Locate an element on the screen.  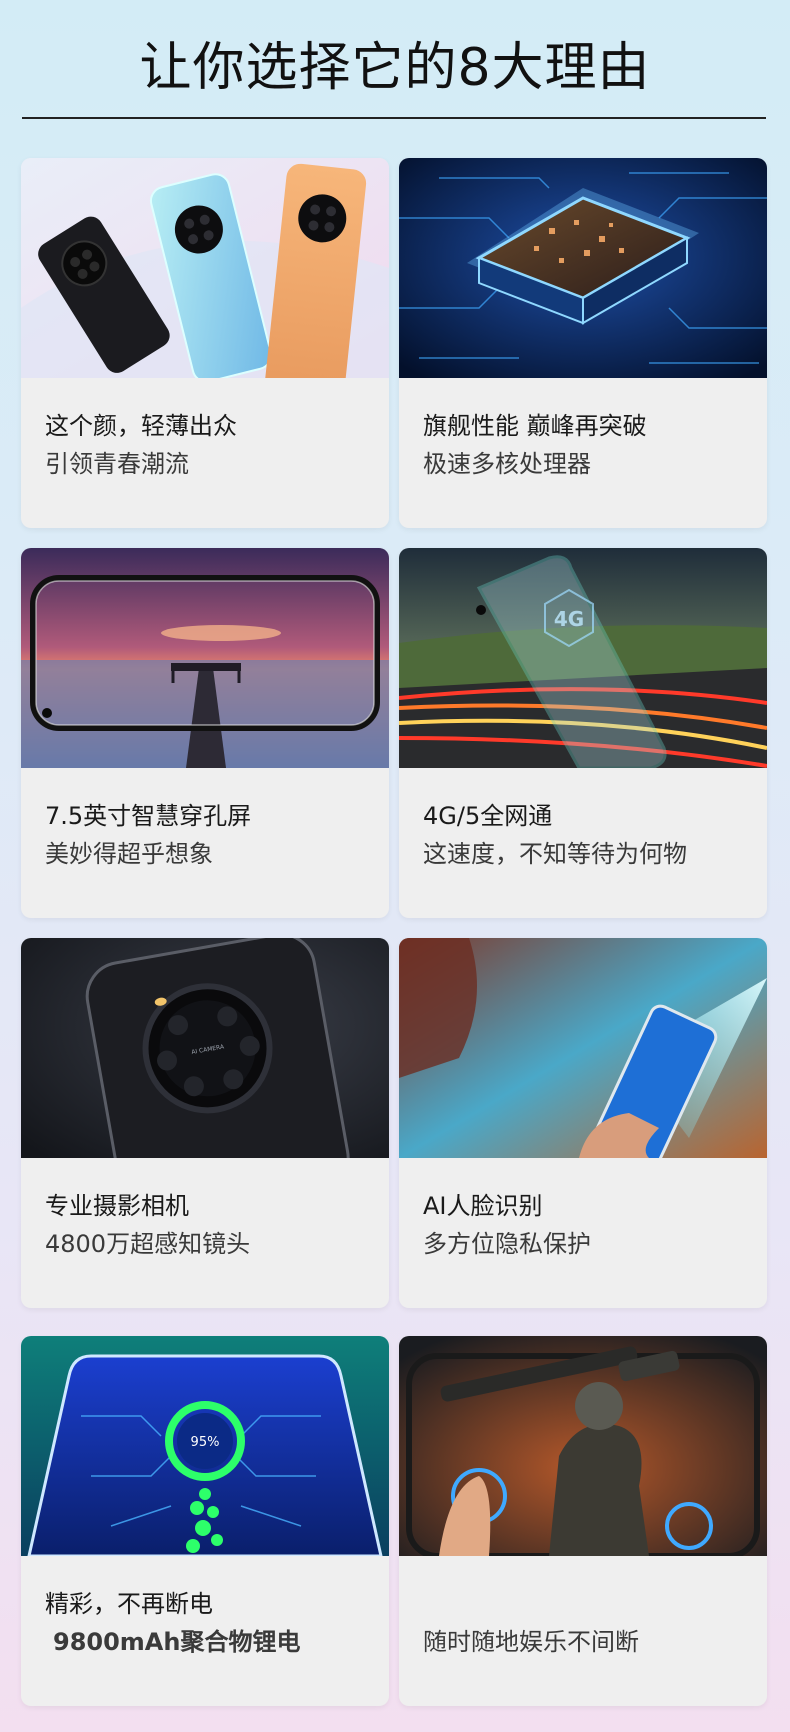
camera-module-image: AI CAMERA is located at coordinates (205, 1048).